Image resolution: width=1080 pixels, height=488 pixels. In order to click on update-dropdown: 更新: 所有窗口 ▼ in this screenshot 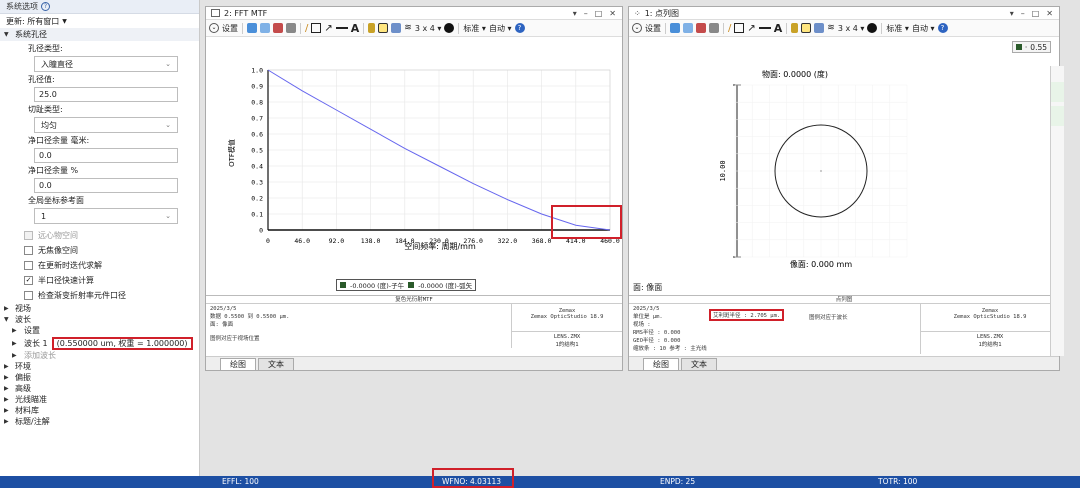, I will do `click(99, 21)`.